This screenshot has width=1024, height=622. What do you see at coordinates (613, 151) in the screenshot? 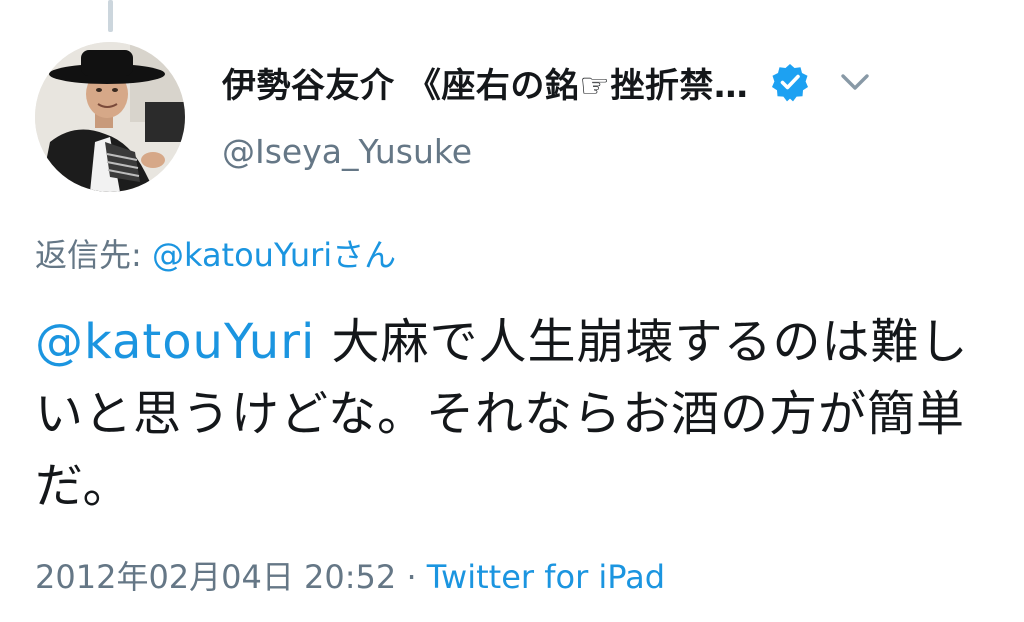
I see `author-handle: @Iseya_Yusuke` at bounding box center [613, 151].